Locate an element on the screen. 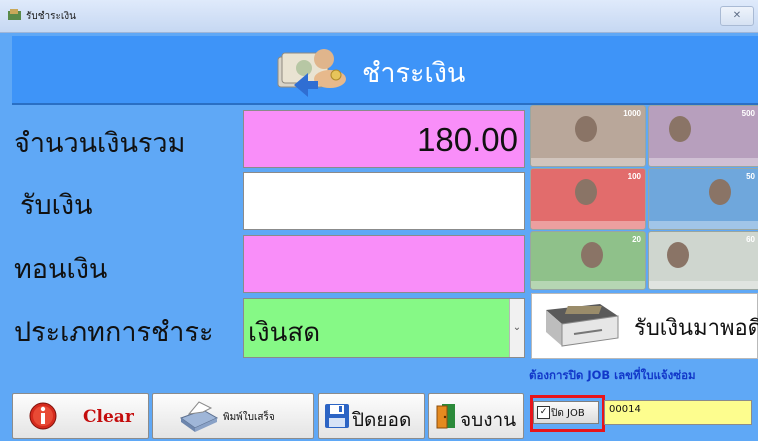 The width and height of the screenshot is (758, 441). page-title: ชำระเงิน is located at coordinates (414, 73).